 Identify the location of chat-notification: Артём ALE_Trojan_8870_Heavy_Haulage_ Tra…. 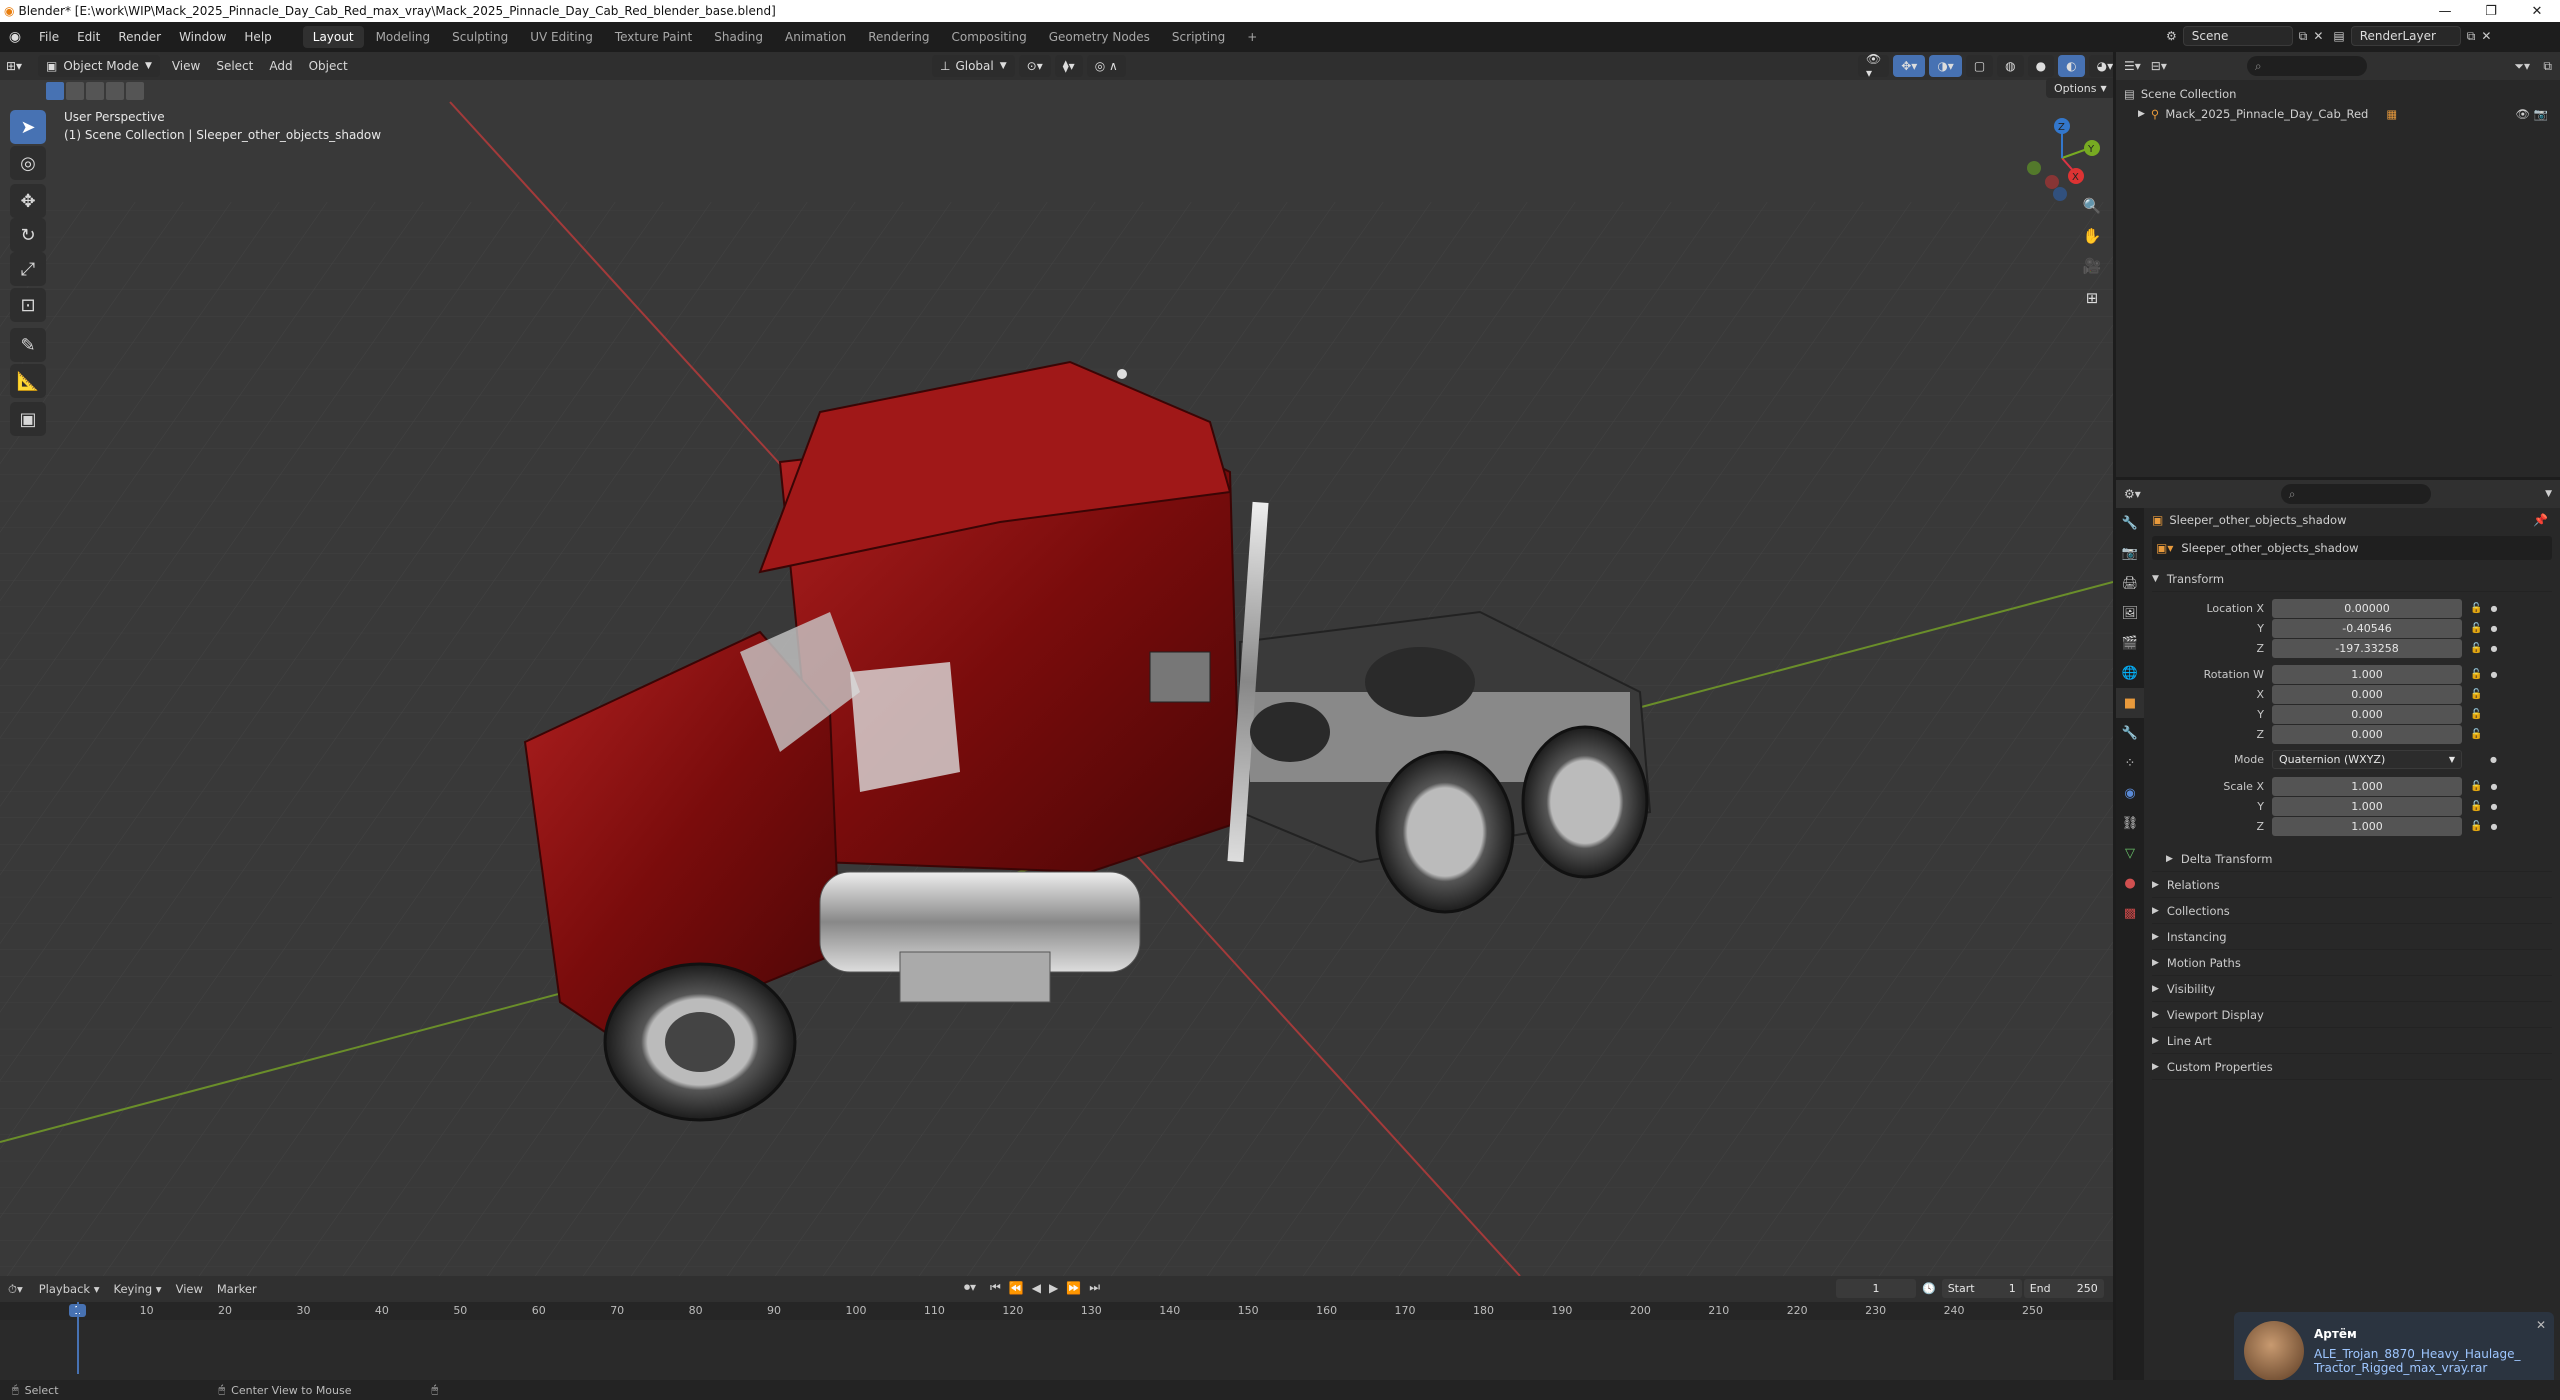
(2394, 1351).